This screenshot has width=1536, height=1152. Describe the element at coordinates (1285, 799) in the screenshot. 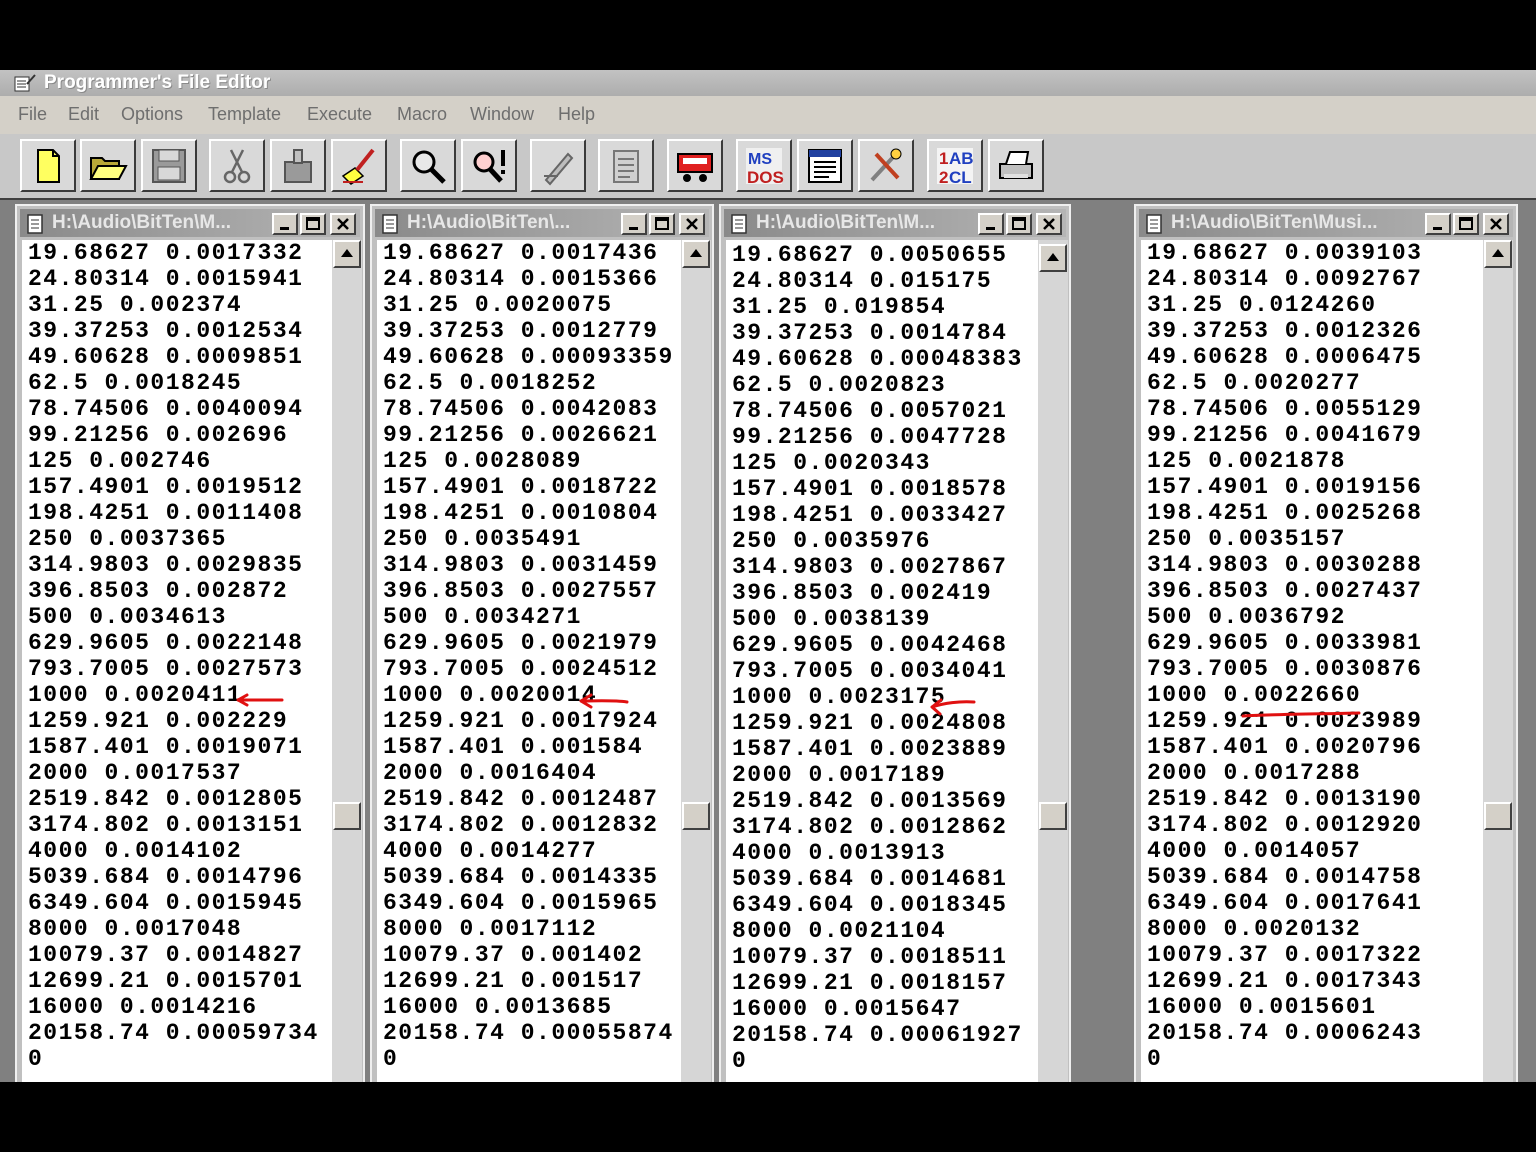

I see `text-line: 2519.842 0.0013190` at that location.